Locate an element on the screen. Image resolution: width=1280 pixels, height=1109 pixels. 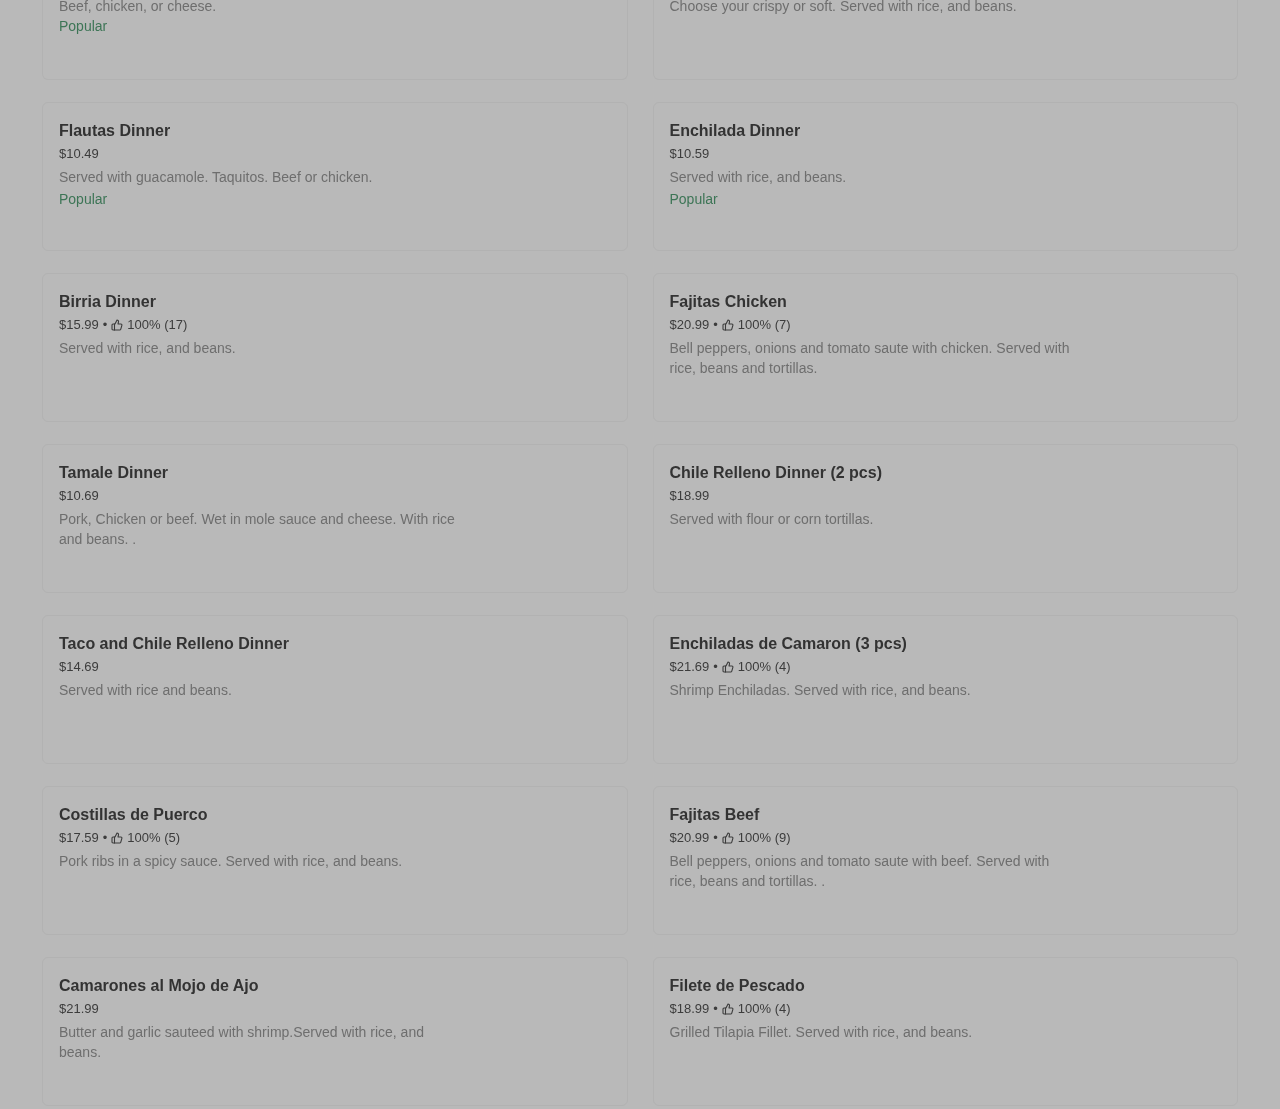
item-name: Costillas de Puerco is located at coordinates (133, 815).